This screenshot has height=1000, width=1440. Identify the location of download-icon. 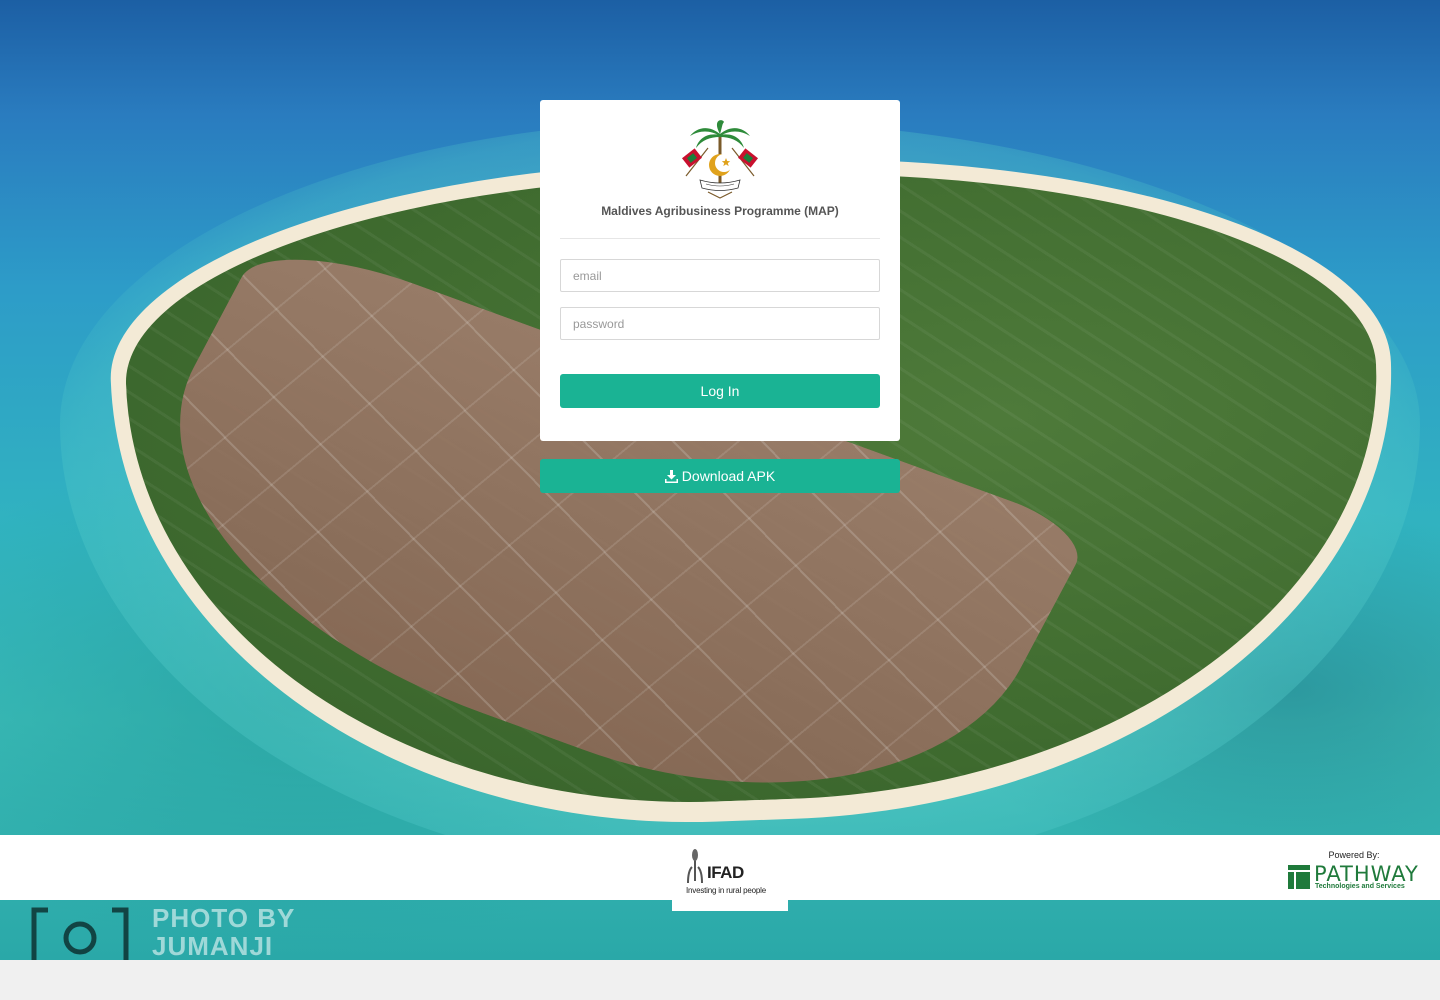
(671, 476).